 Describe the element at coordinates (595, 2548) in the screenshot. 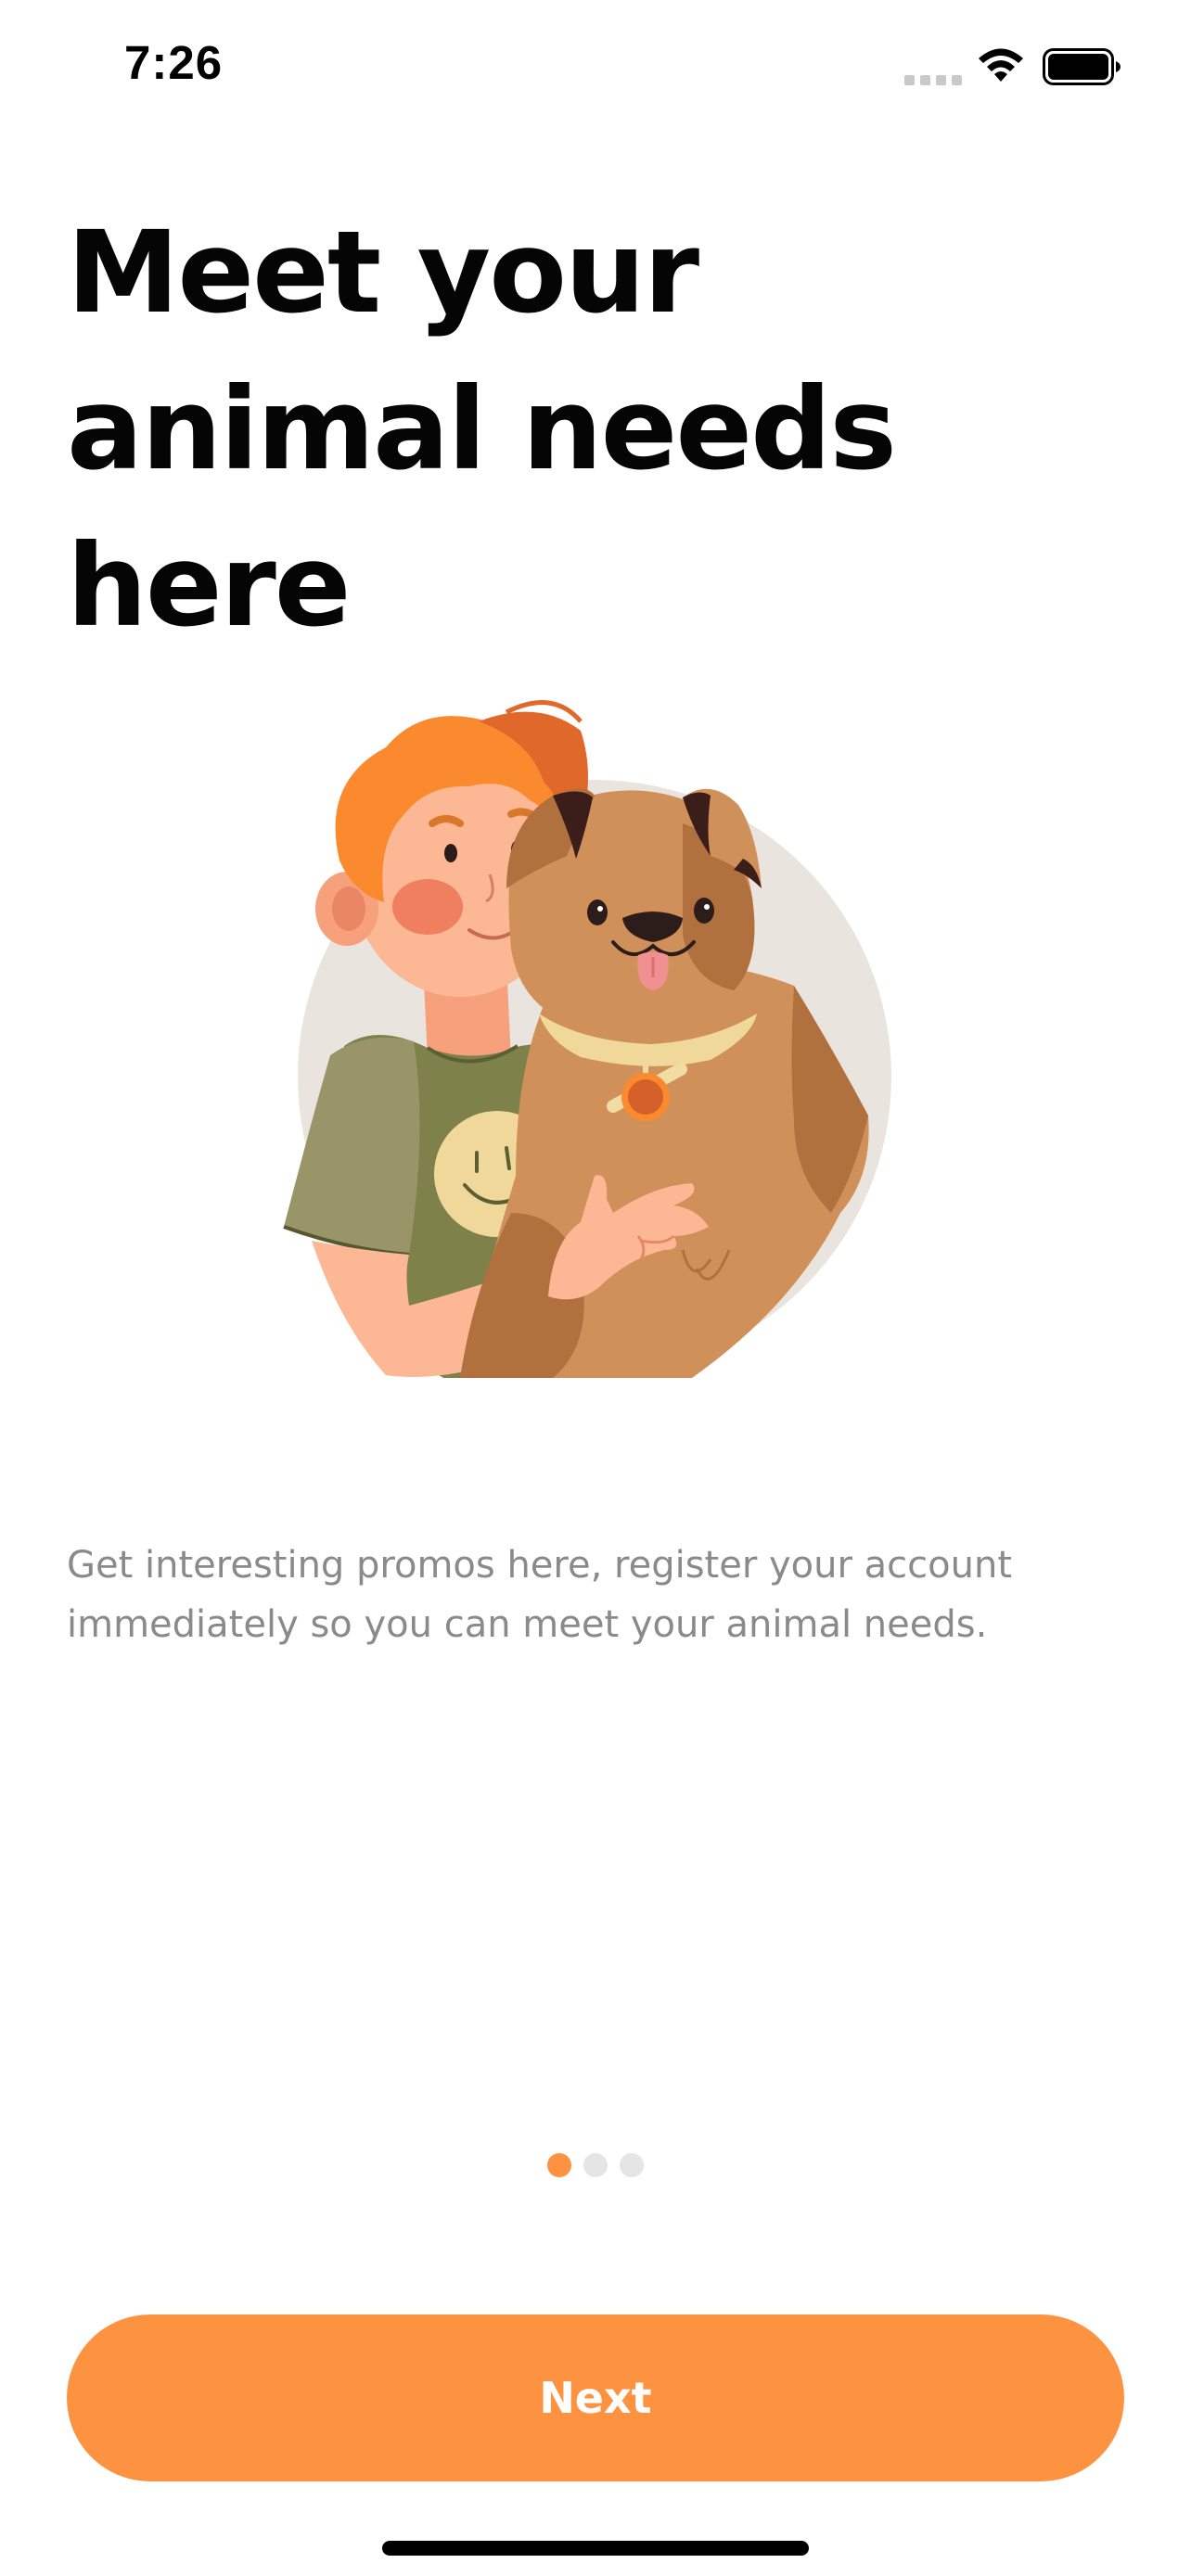

I see `home-indicator` at that location.